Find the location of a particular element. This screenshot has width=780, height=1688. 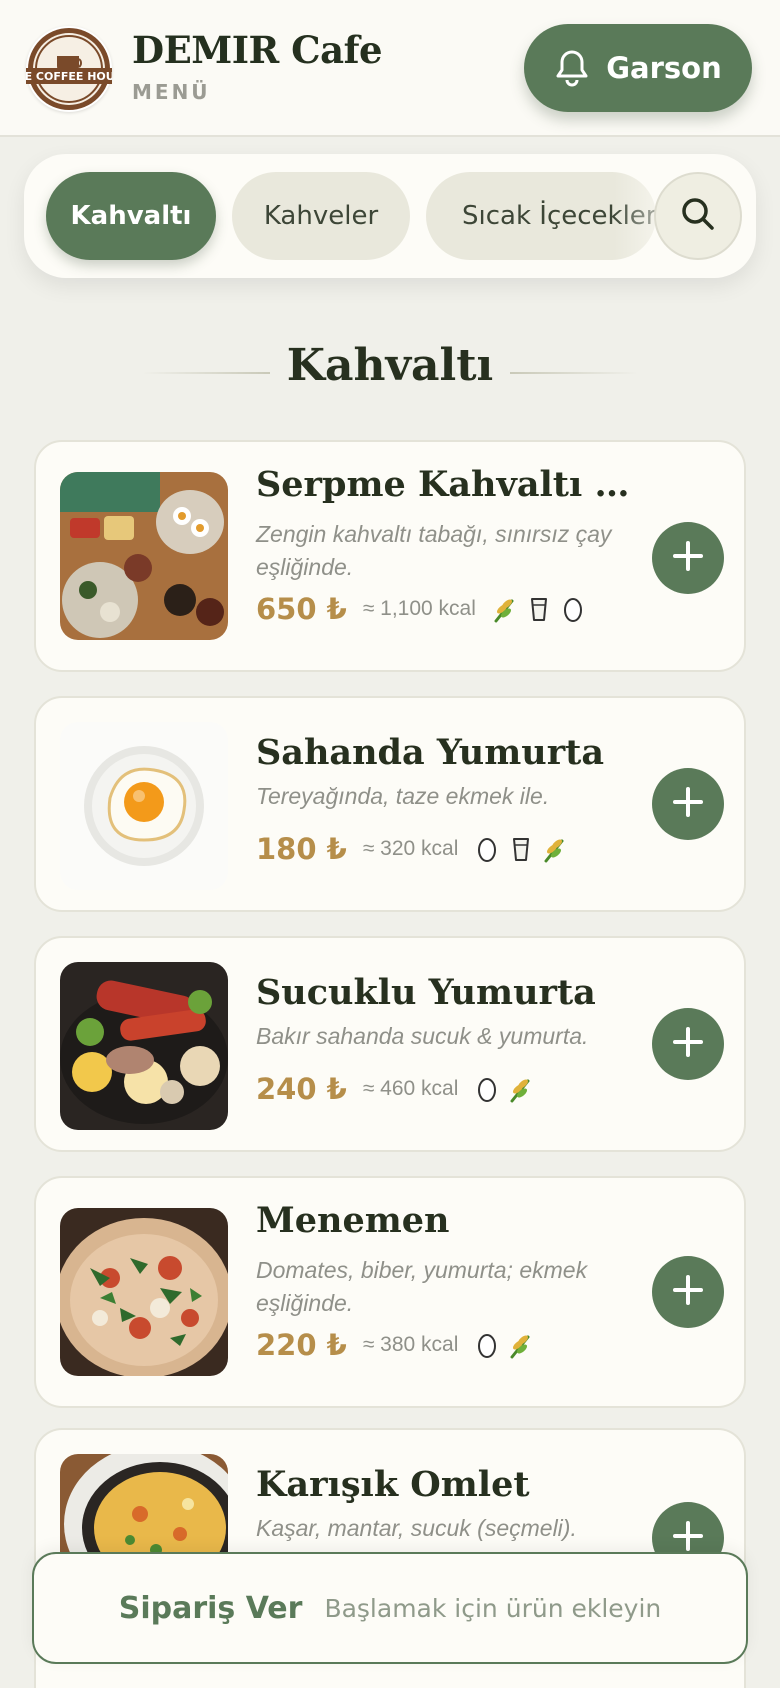

item-description: Kaşar, mantar, sucuk (seçmeli). is located at coordinates (416, 1528).